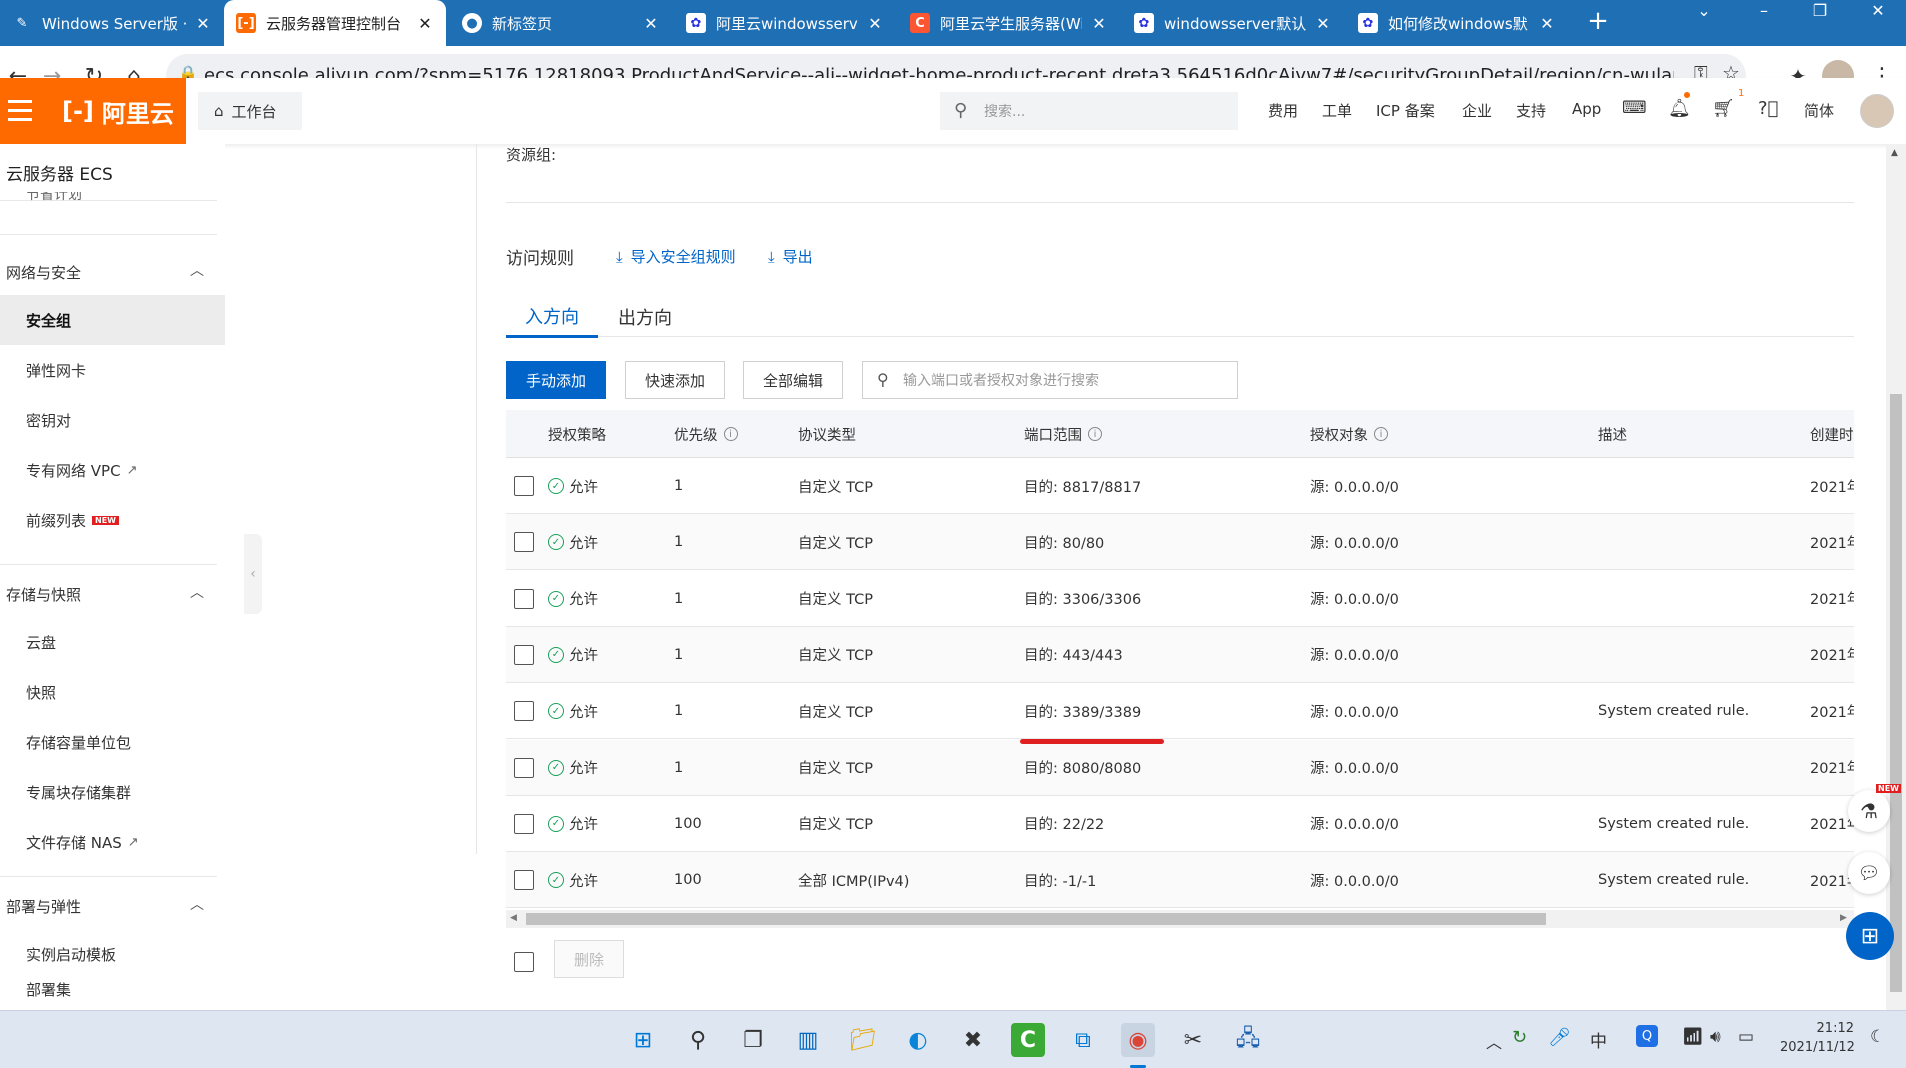  Describe the element at coordinates (1405, 110) in the screenshot. I see `nav-link-icp: ICP 备案` at that location.